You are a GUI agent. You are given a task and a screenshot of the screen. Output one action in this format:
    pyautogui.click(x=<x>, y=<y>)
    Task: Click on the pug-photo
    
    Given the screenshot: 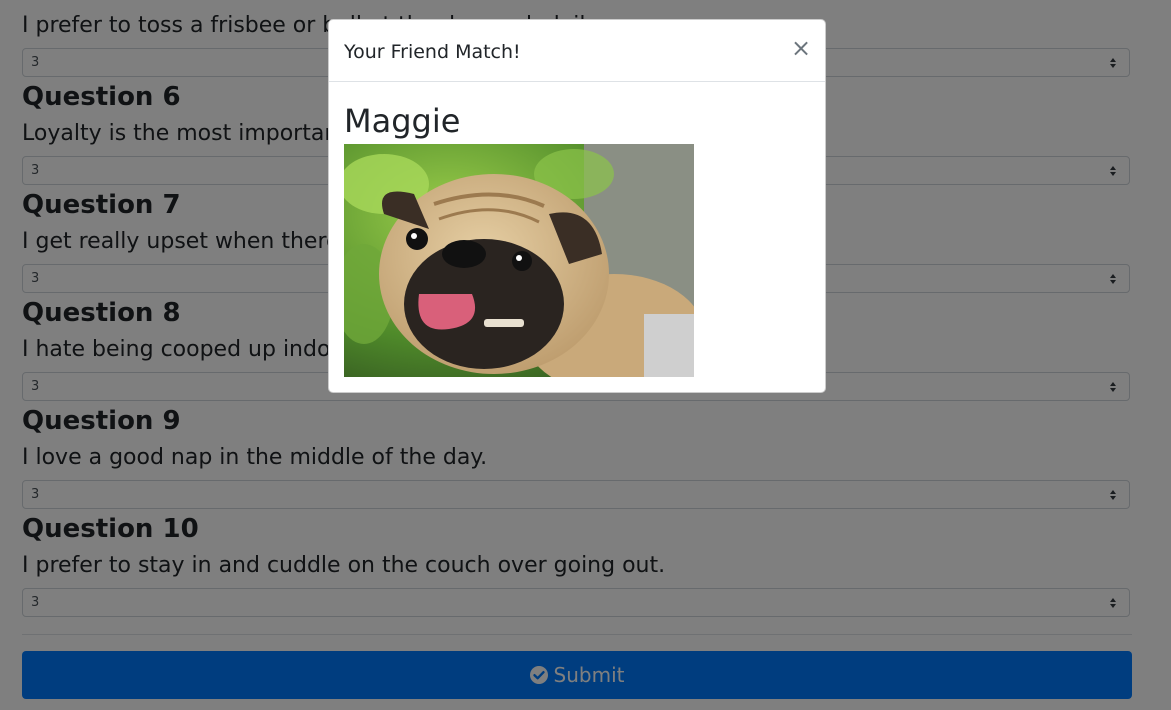 What is the action you would take?
    pyautogui.click(x=519, y=260)
    